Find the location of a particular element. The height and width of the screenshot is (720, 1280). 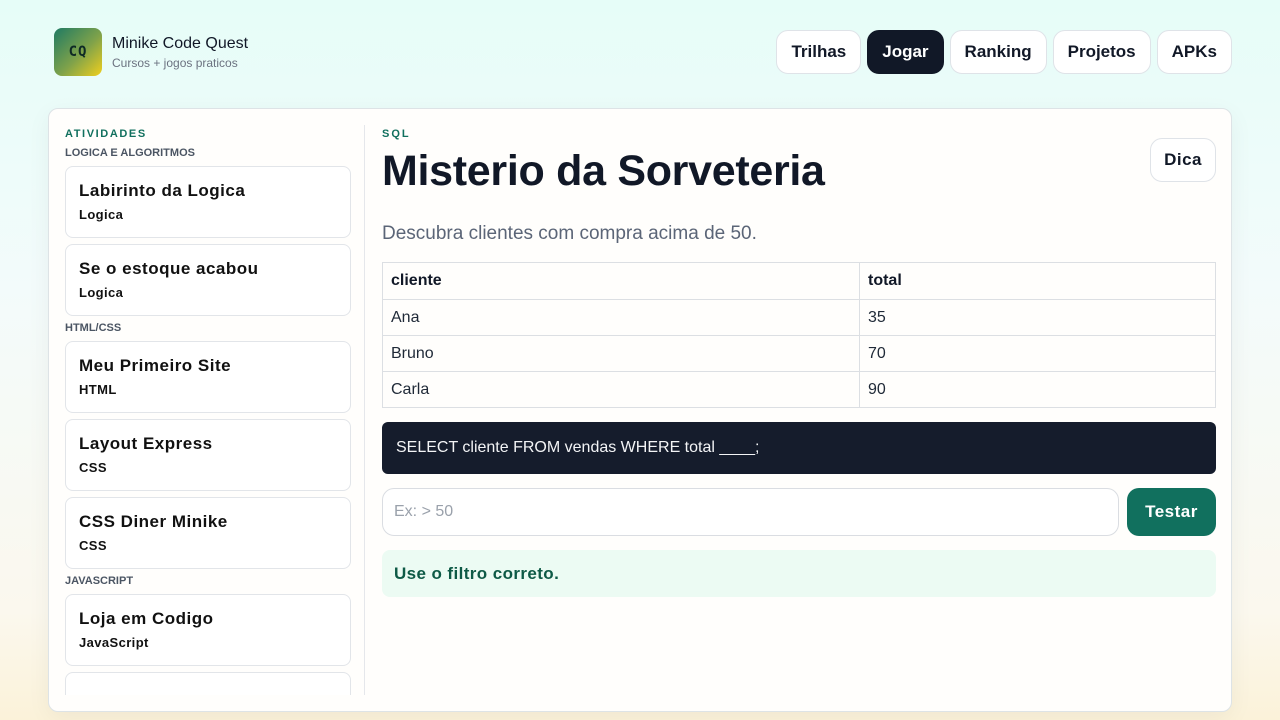

group-label-logica: LOGICA E ALGORITMOS is located at coordinates (130, 153).